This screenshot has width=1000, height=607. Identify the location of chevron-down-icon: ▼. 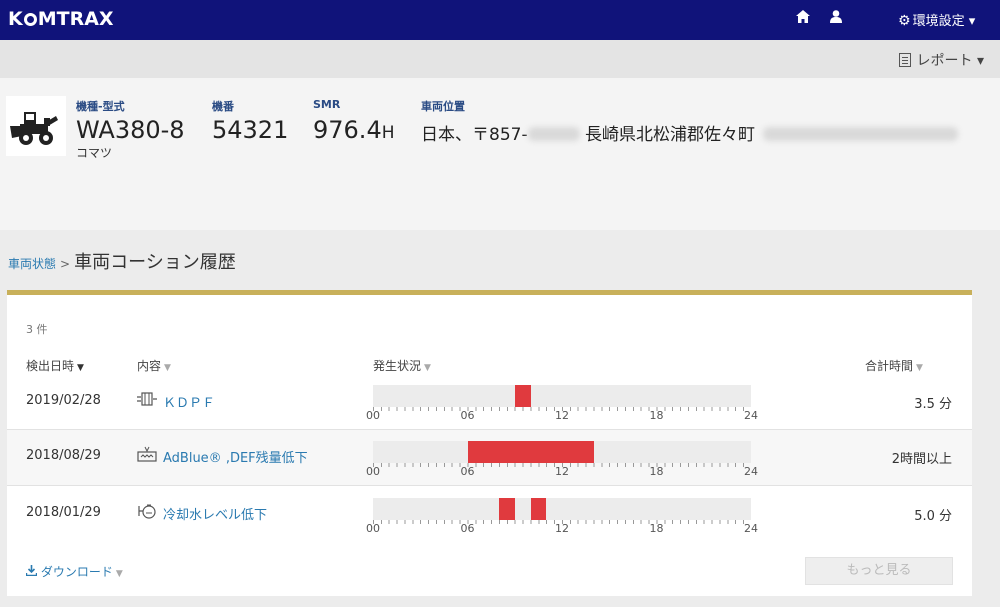
(119, 574).